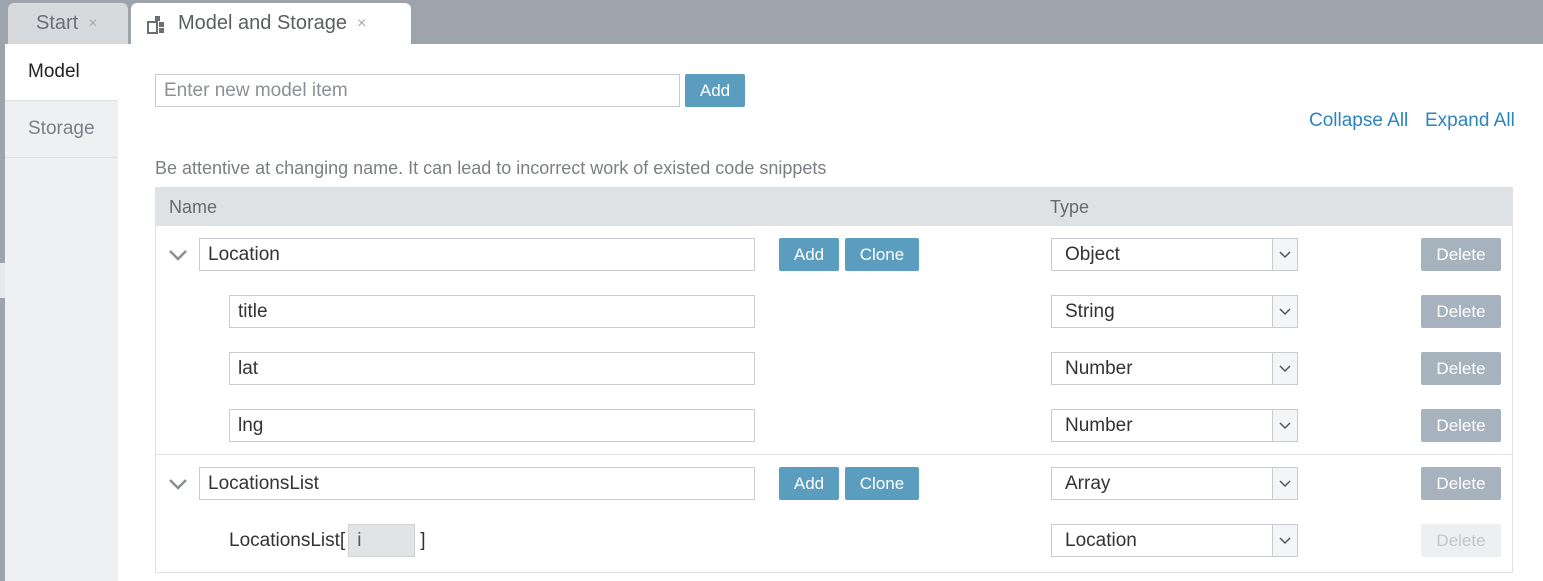  Describe the element at coordinates (492, 425) in the screenshot. I see `model-item-name-field: lng` at that location.